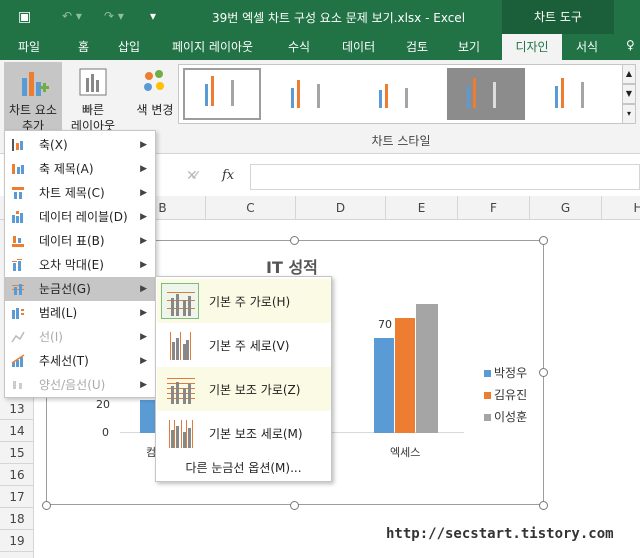 Image resolution: width=640 pixels, height=558 pixels. What do you see at coordinates (80, 385) in the screenshot?
I see `menu-item-up-down-bars: 양선/음선(U) ▶` at bounding box center [80, 385].